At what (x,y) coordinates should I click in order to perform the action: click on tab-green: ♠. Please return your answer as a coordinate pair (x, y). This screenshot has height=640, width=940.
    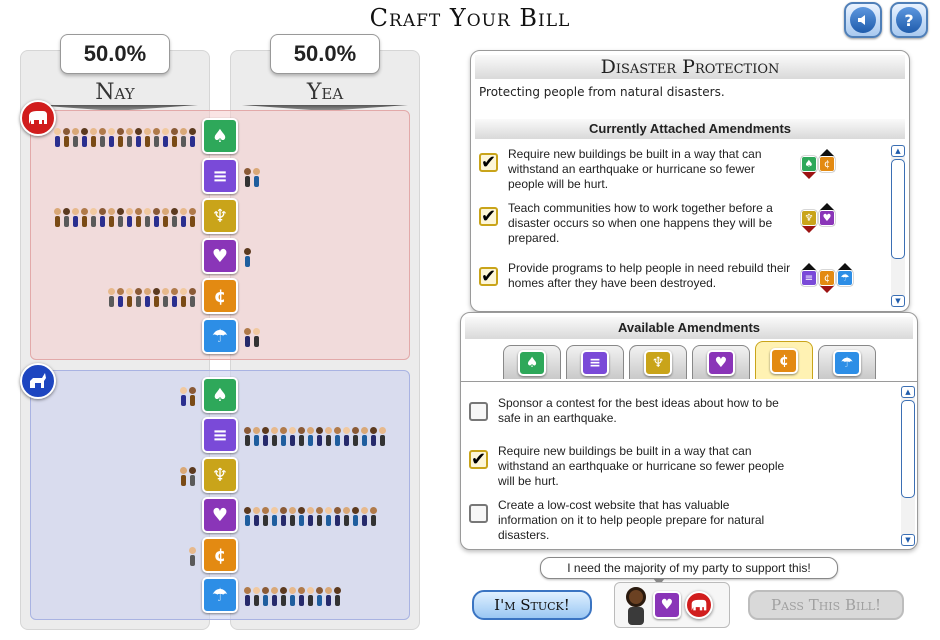
    Looking at the image, I should click on (532, 362).